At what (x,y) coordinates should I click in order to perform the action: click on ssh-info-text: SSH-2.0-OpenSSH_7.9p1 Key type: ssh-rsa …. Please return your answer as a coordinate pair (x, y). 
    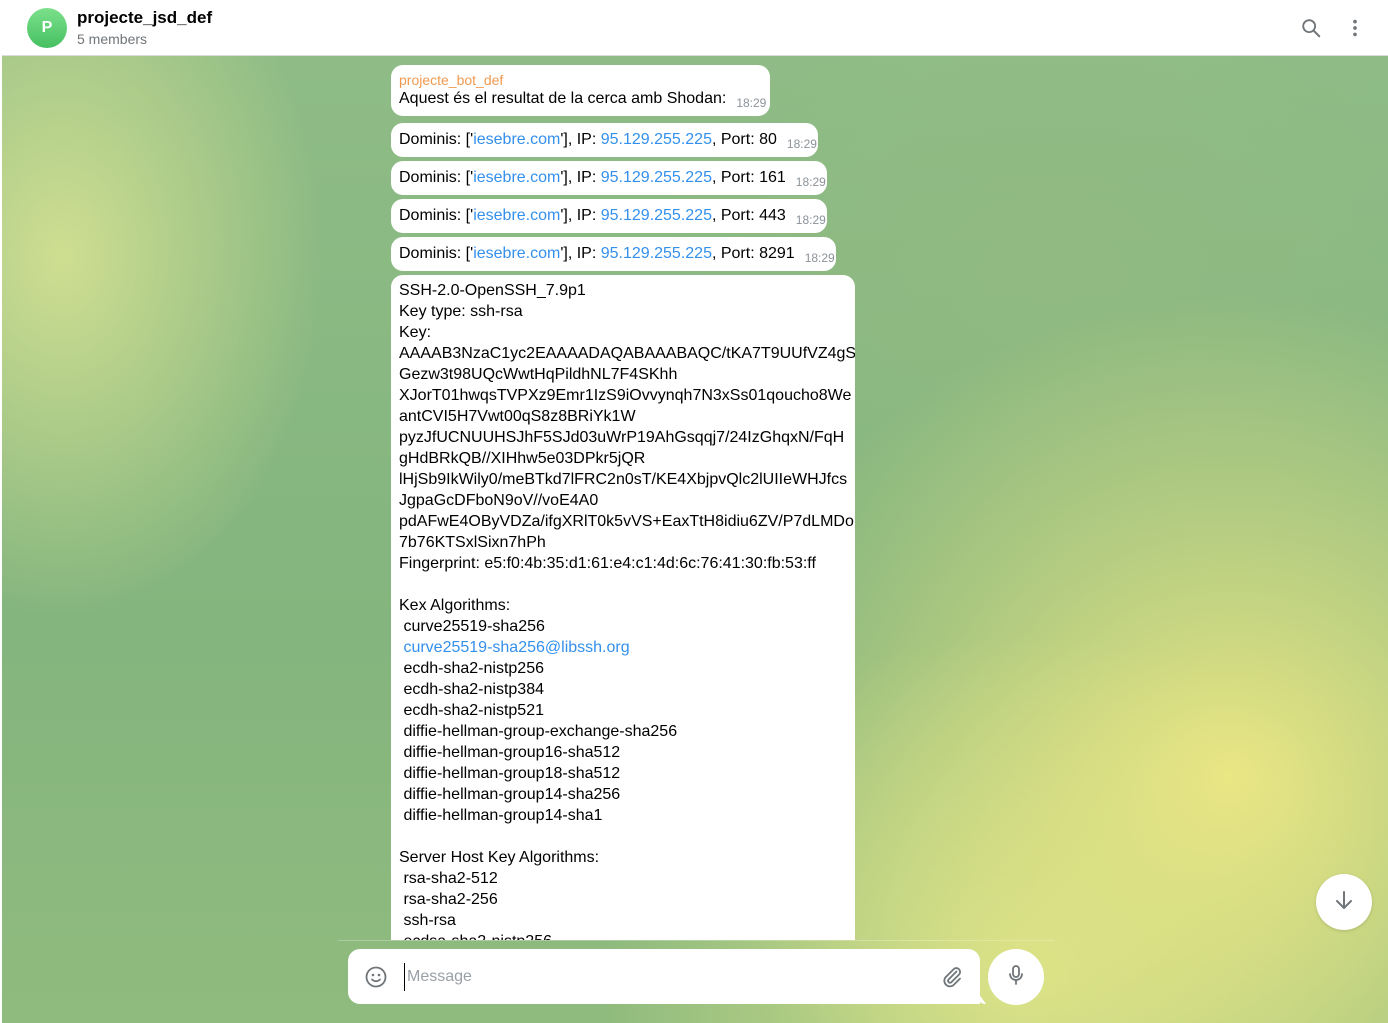
    Looking at the image, I should click on (627, 458).